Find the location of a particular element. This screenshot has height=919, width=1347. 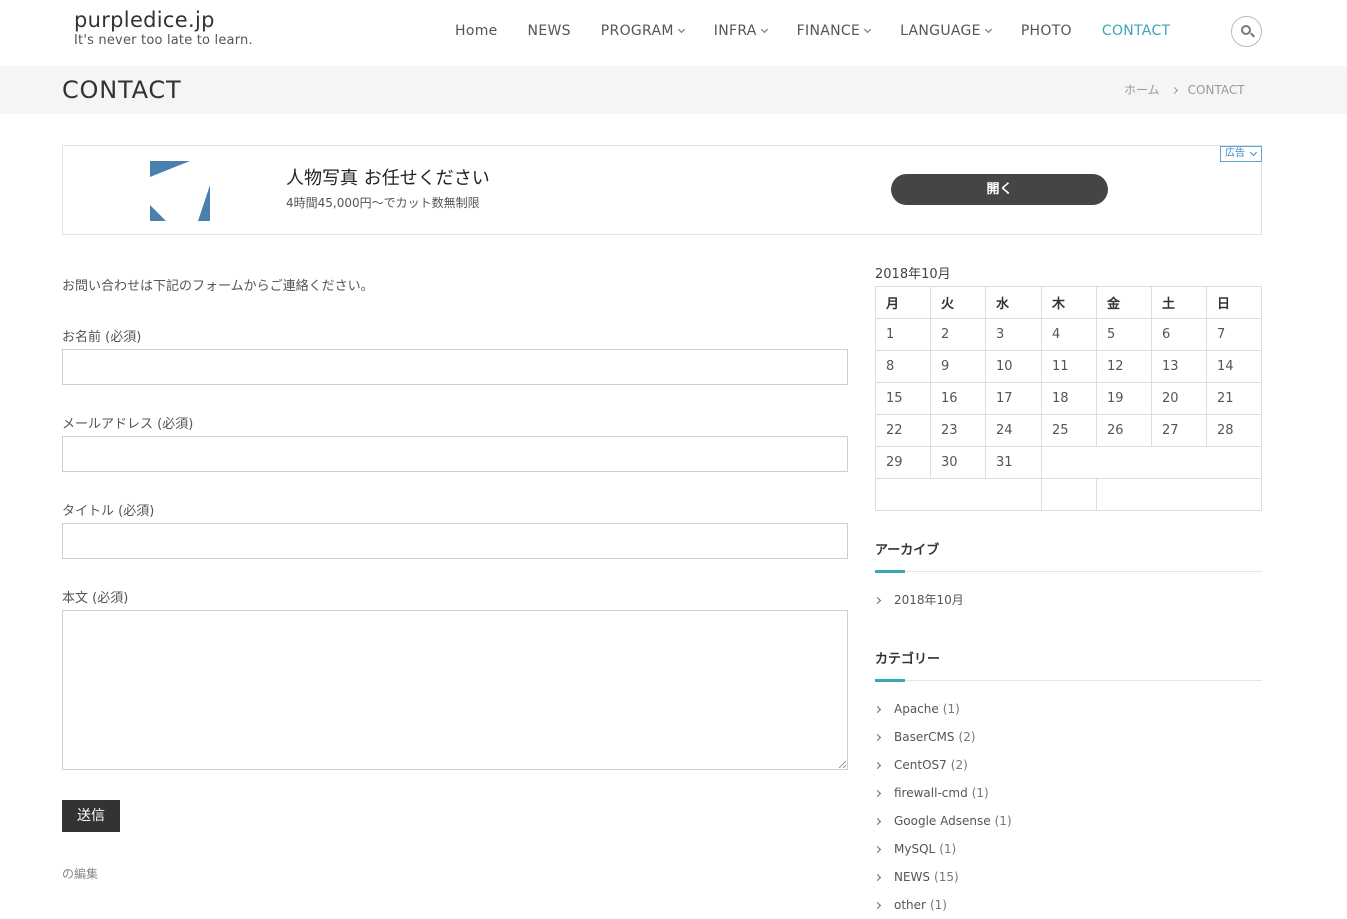

site-title: purpledice.jp is located at coordinates (163, 20).